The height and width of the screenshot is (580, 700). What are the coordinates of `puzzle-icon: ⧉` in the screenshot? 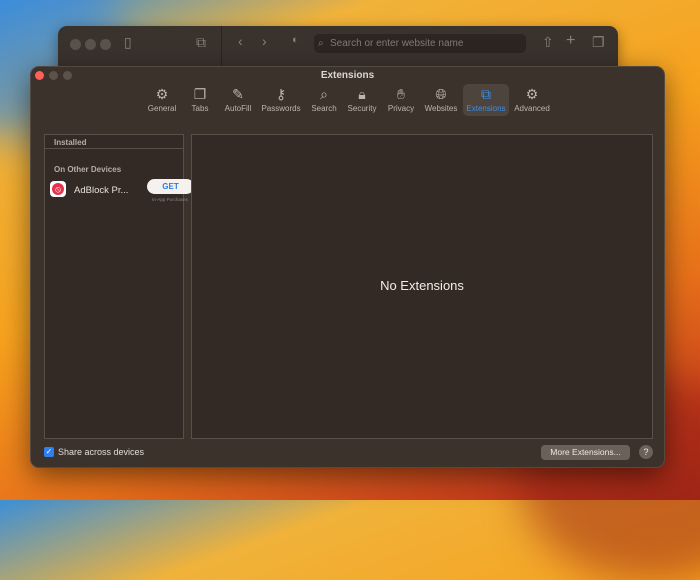 It's located at (486, 94).